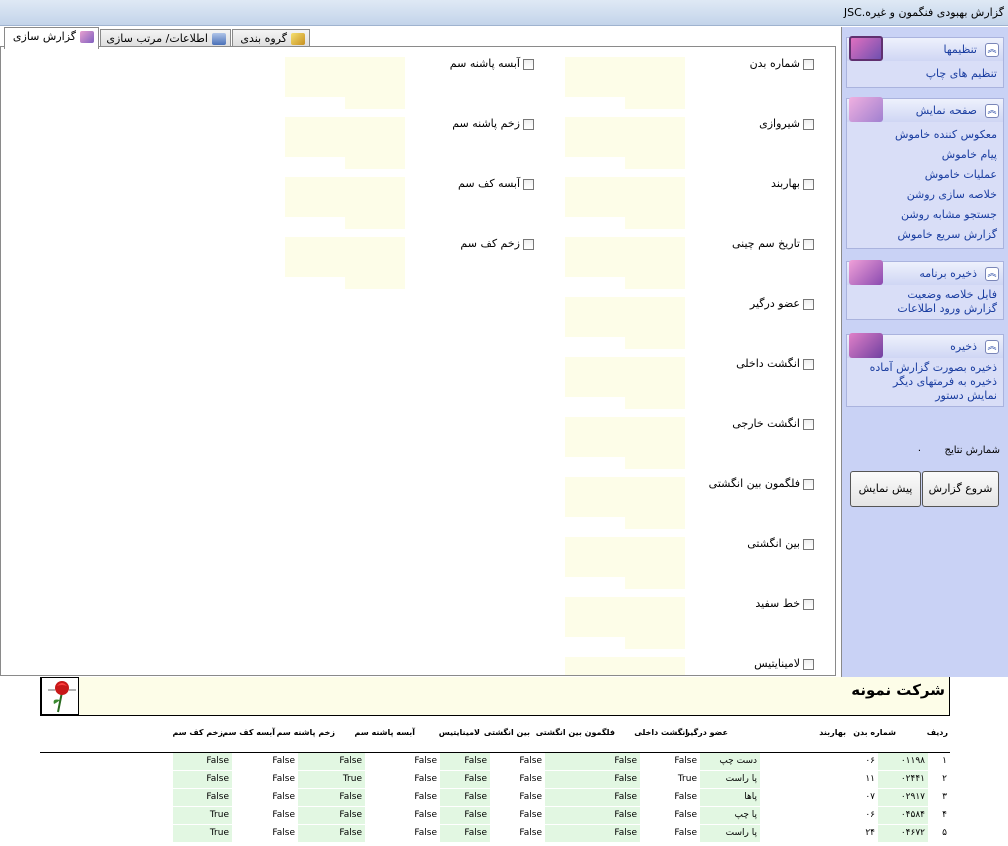 This screenshot has width=1008, height=846. I want to click on field-checkbox-row: بین انگشتی, so click(780, 543).